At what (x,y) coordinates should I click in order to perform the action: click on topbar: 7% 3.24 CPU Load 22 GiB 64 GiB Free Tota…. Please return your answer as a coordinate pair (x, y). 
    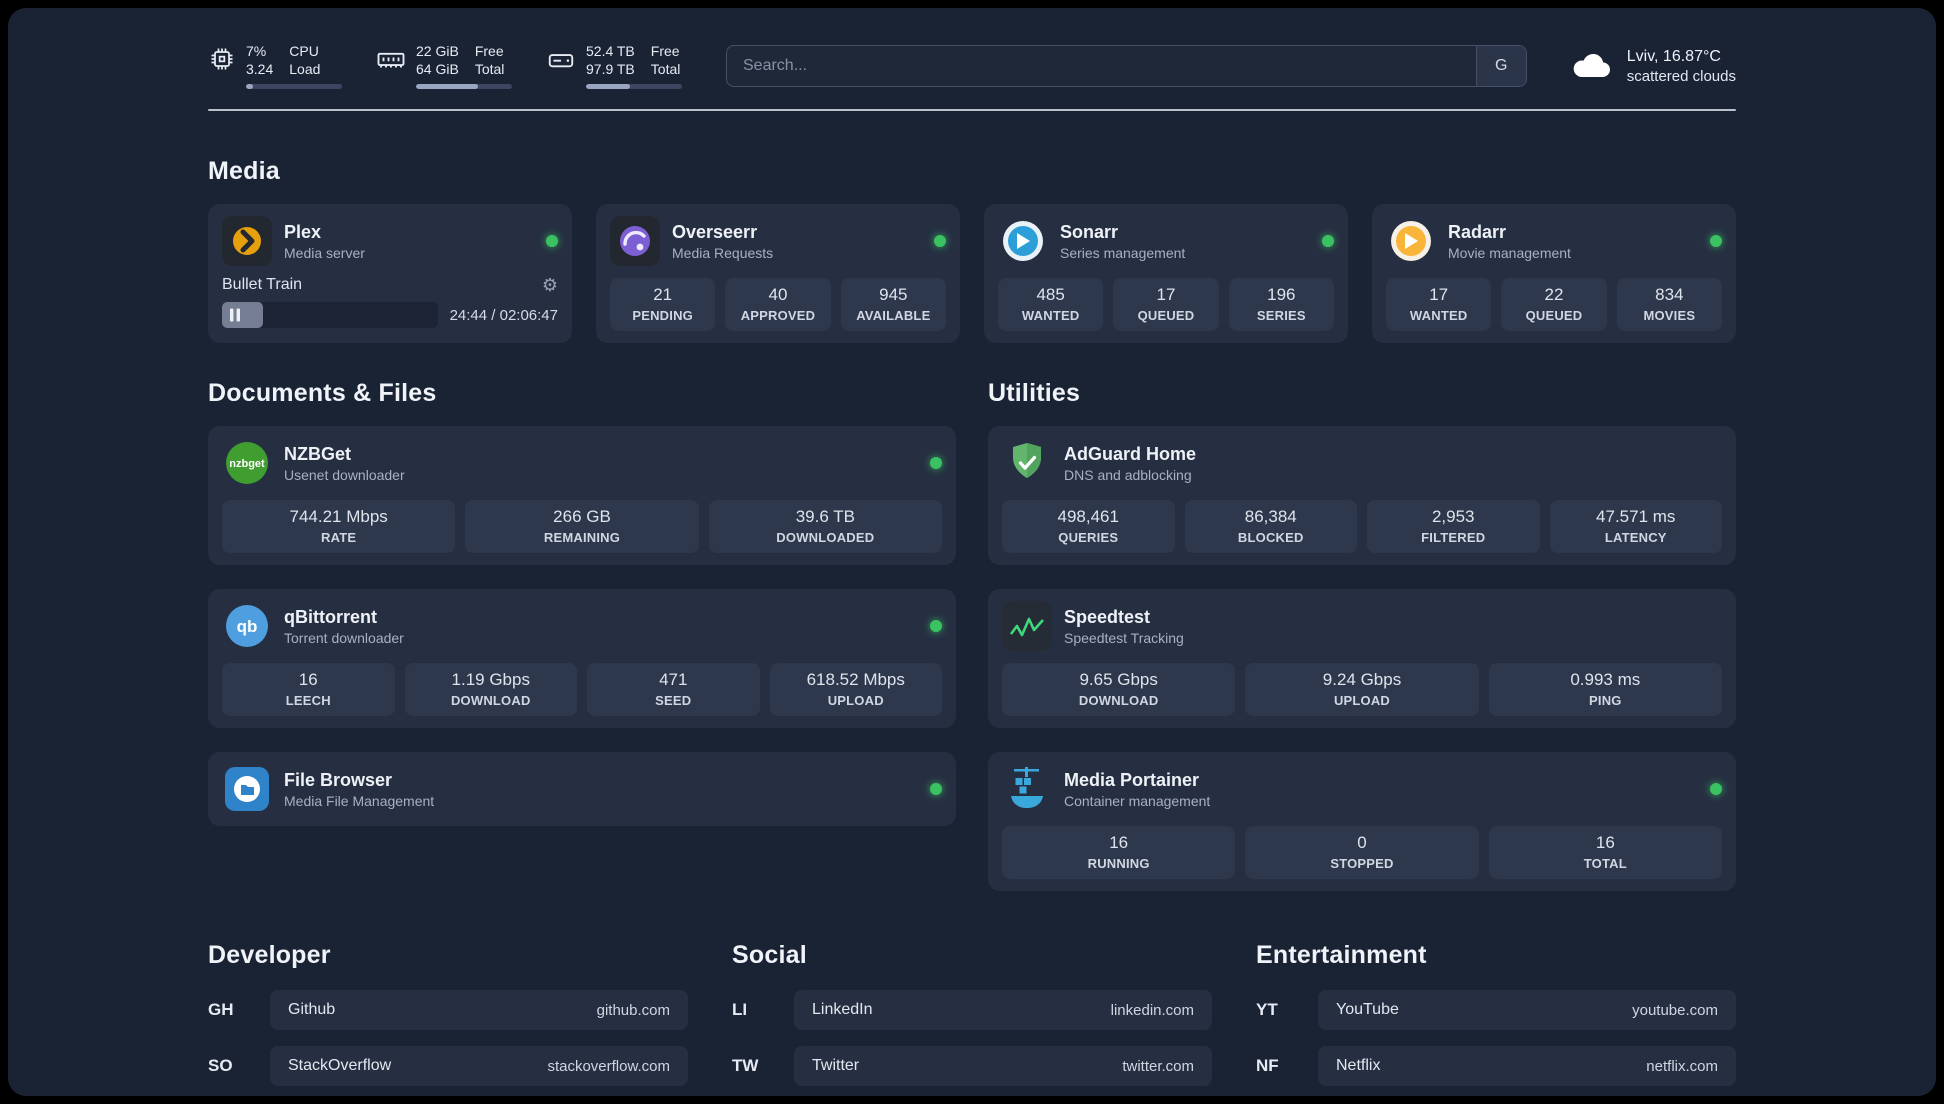
    Looking at the image, I should click on (972, 65).